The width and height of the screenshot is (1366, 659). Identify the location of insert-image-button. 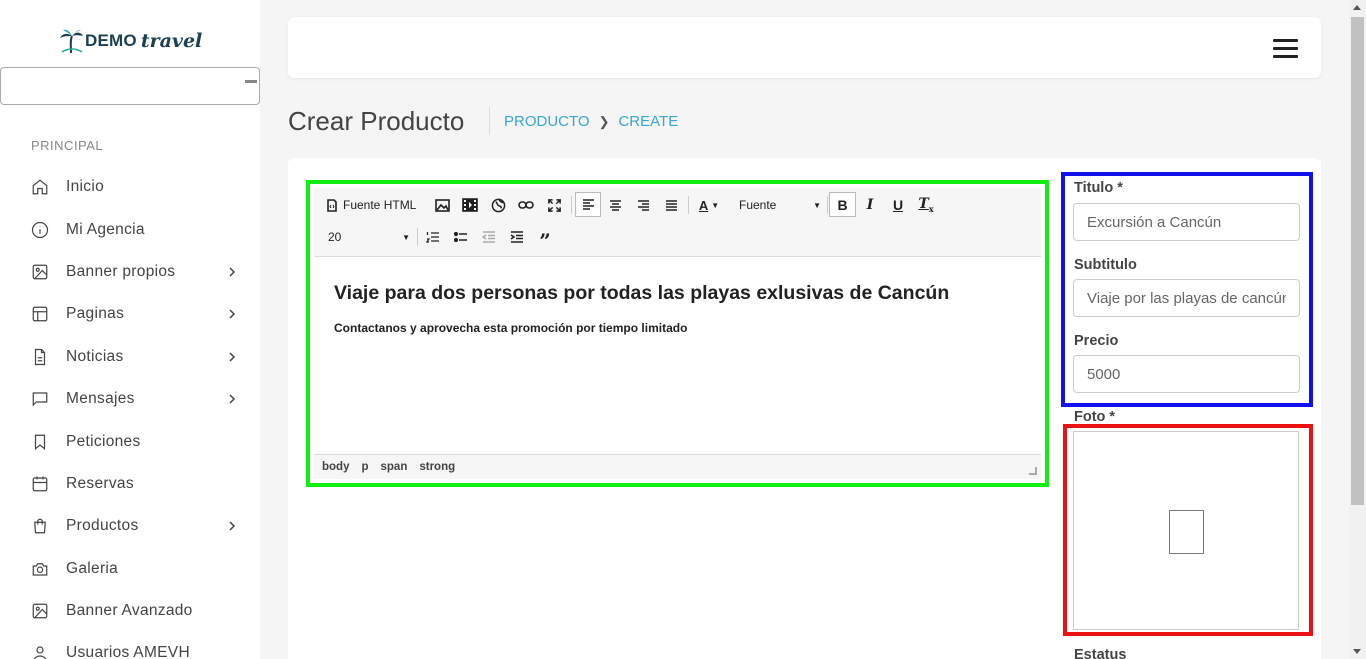
(442, 205).